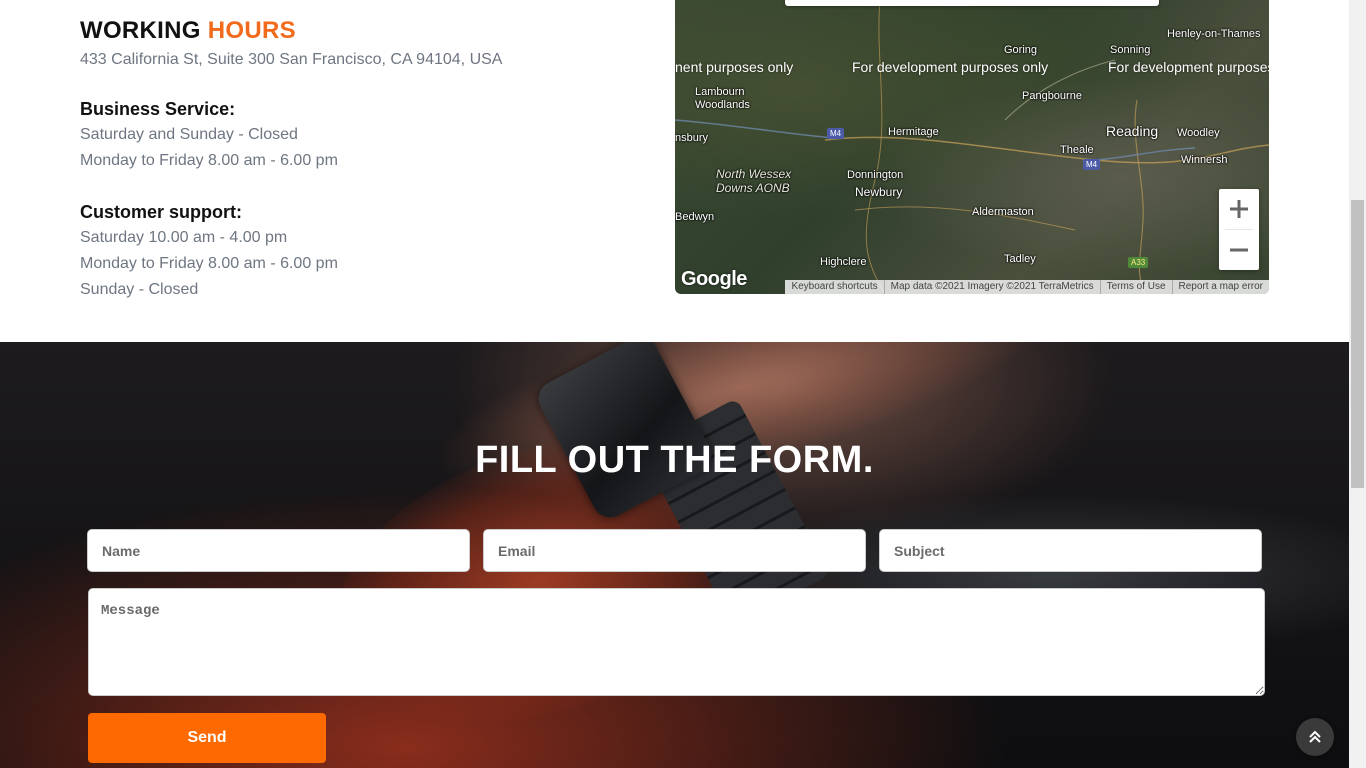 The image size is (1366, 768). Describe the element at coordinates (1132, 131) in the screenshot. I see `map-place-label: Reading` at that location.